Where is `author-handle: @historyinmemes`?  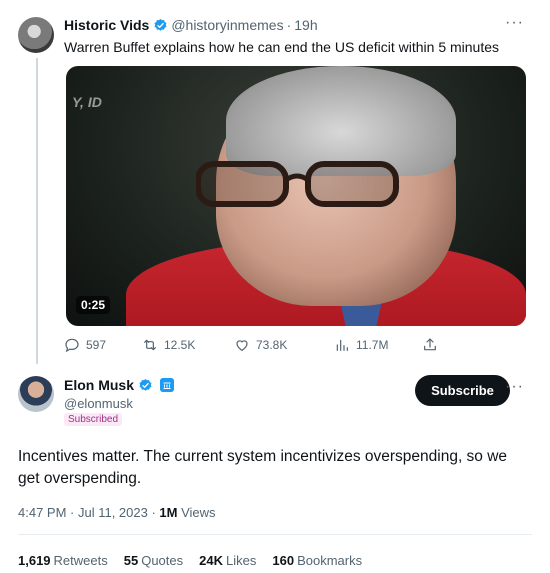 author-handle: @historyinmemes is located at coordinates (227, 25).